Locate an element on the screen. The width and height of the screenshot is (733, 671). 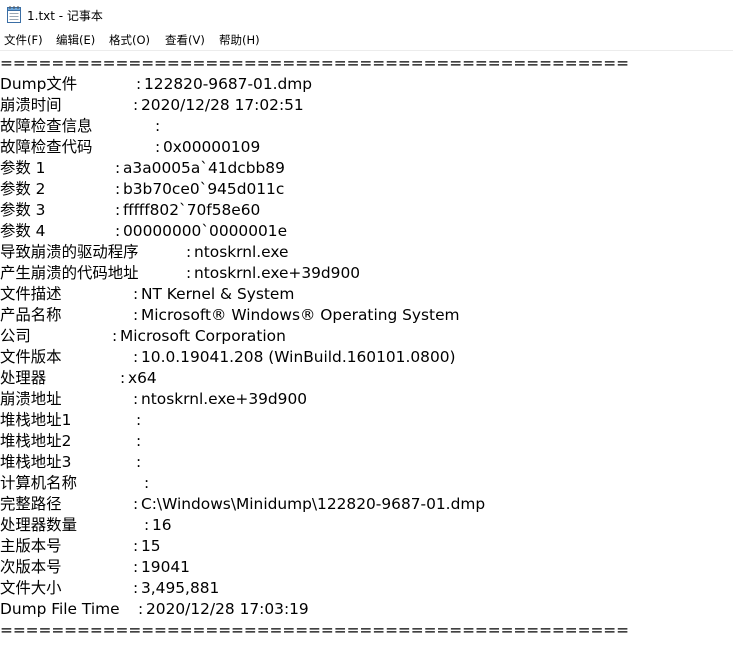
field-value: Microsoft® Windows® Operating System is located at coordinates (300, 315).